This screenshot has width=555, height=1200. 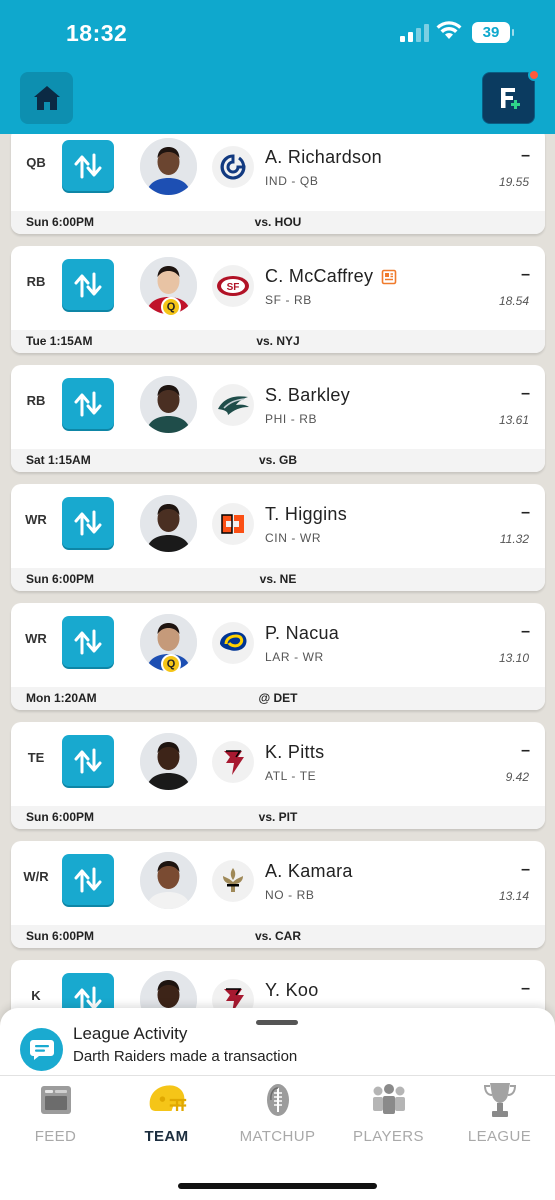 I want to click on opponent: @ DET, so click(x=278, y=698).